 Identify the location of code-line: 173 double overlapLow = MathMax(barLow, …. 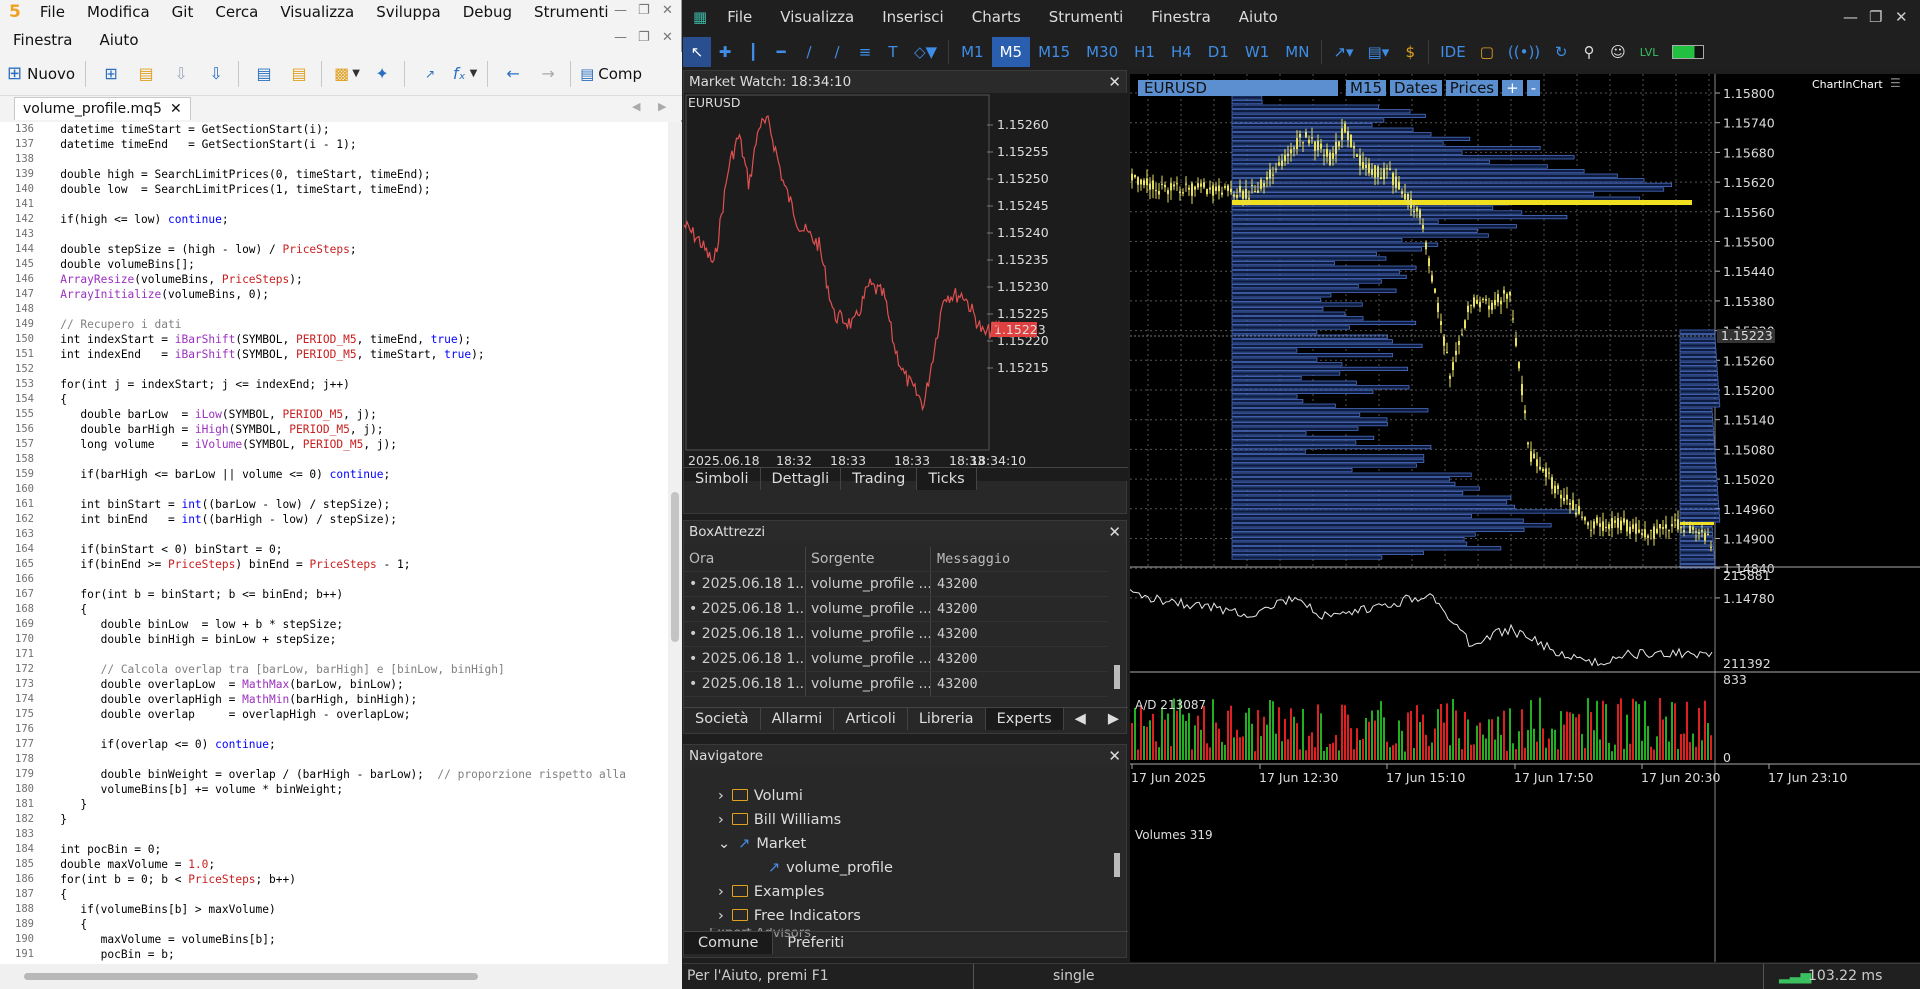
(334, 684).